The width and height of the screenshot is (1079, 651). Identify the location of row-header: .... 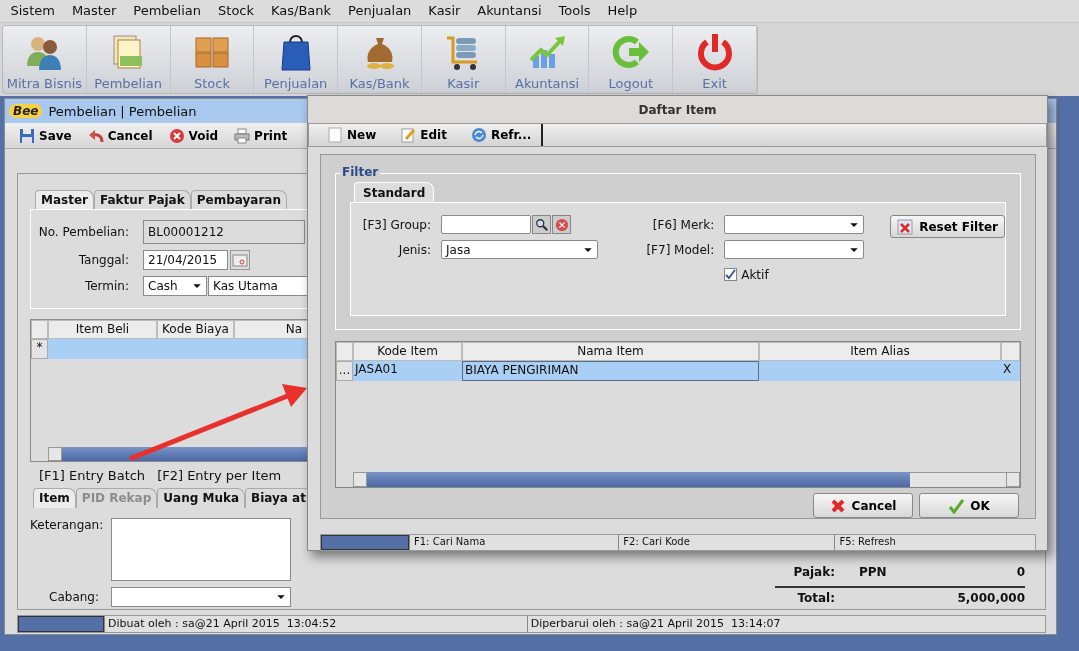
(344, 371).